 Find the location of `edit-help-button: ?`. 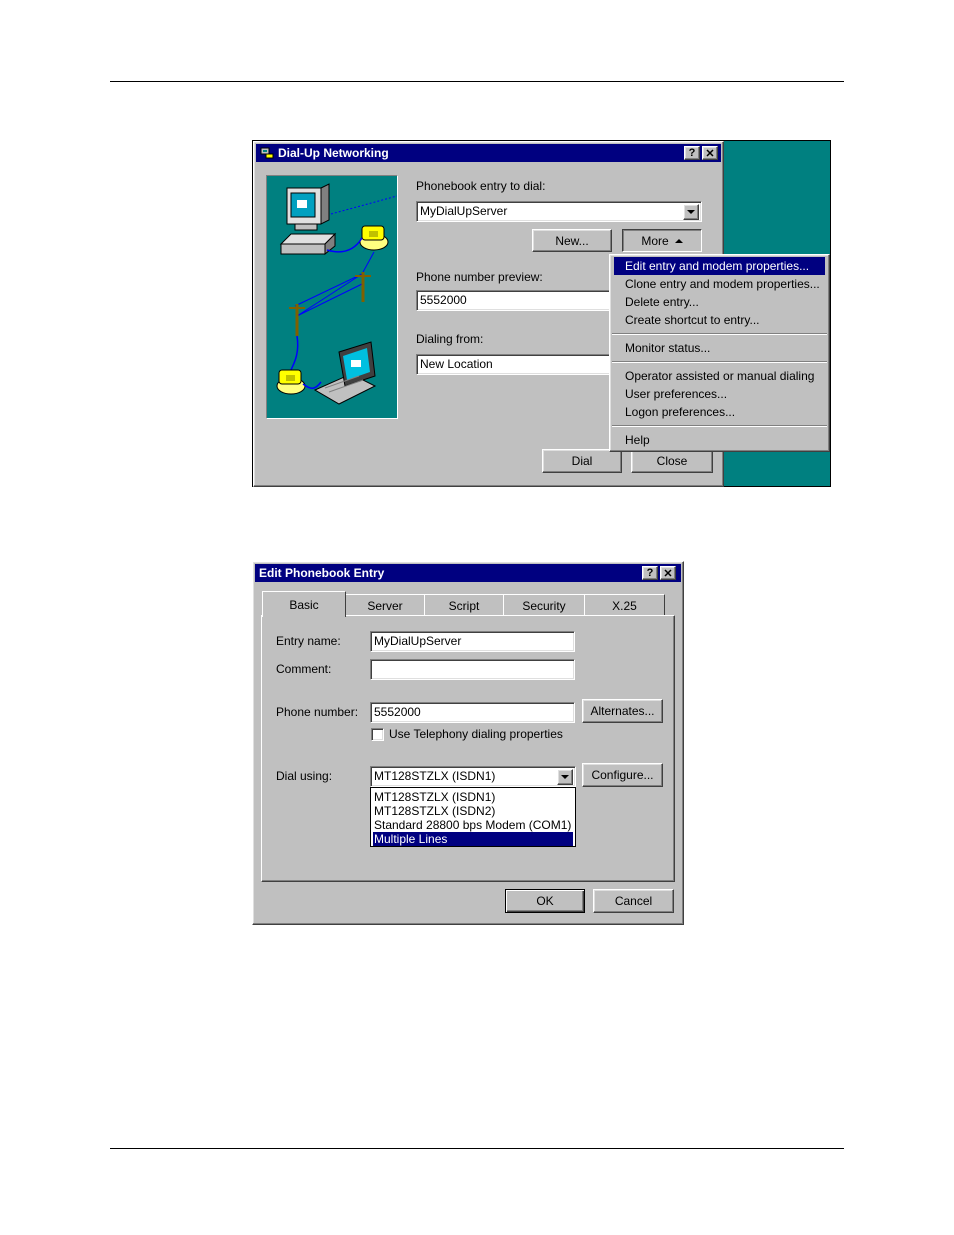

edit-help-button: ? is located at coordinates (650, 573).